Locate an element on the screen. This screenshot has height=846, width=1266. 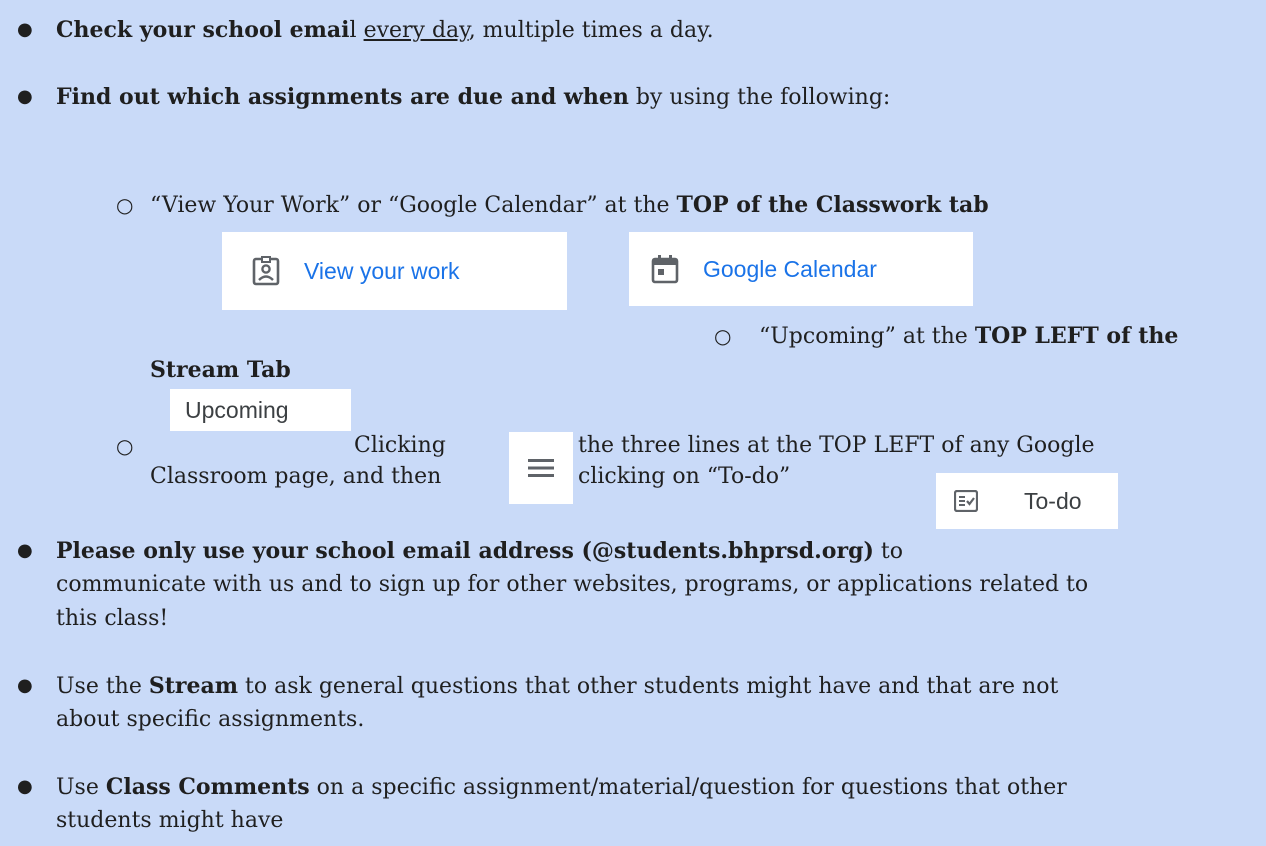
three-lines-tip-line2a: Classroom page, and then is located at coordinates (296, 476).